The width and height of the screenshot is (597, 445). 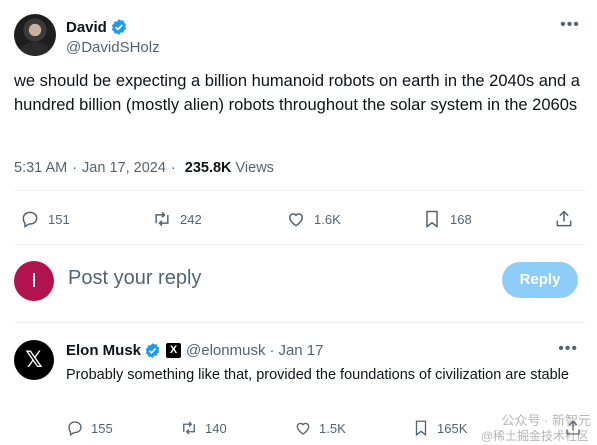 I want to click on views-label: Views, so click(x=254, y=168).